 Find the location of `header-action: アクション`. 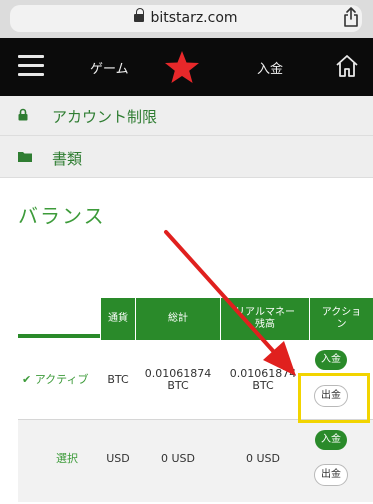

header-action: アクション is located at coordinates (341, 319).